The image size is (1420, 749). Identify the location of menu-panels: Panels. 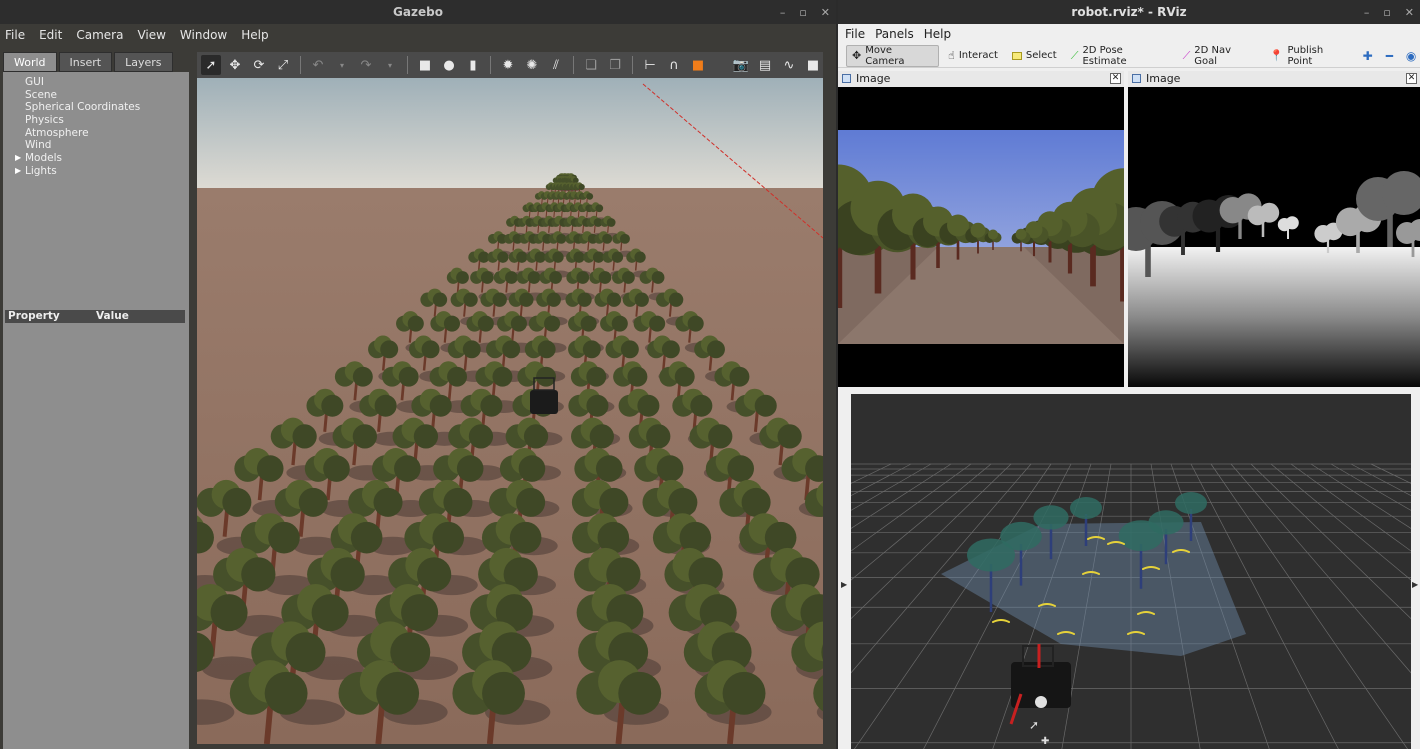
(894, 34).